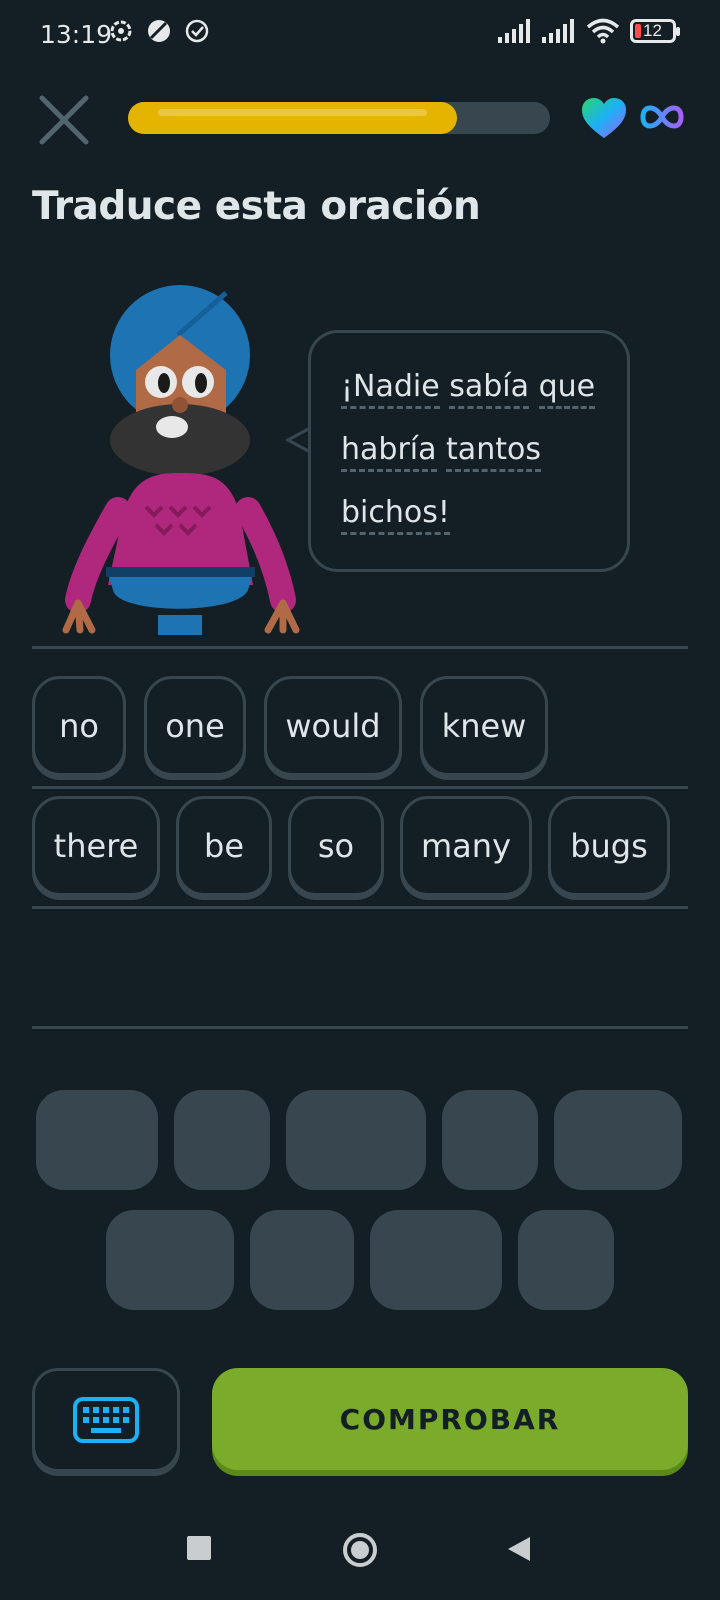 The height and width of the screenshot is (1600, 720). What do you see at coordinates (360, 1550) in the screenshot?
I see `home-icon` at bounding box center [360, 1550].